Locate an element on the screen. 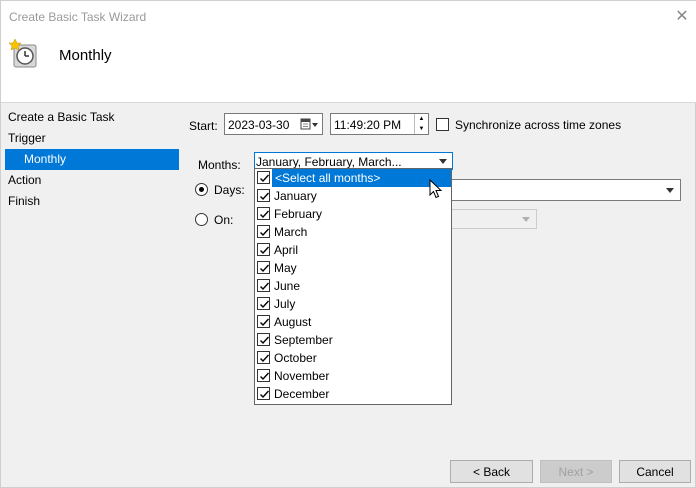 This screenshot has height=488, width=696. month-option-label: June is located at coordinates (287, 286).